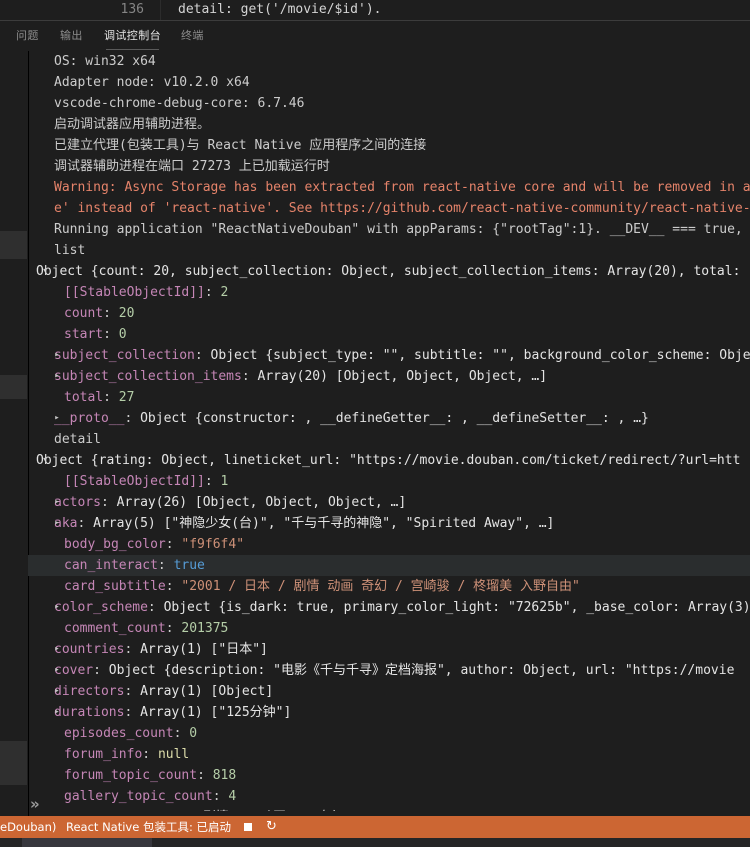 The height and width of the screenshot is (847, 750). What do you see at coordinates (389, 82) in the screenshot?
I see `console-line: Adapter node: v10.2.0 x64` at bounding box center [389, 82].